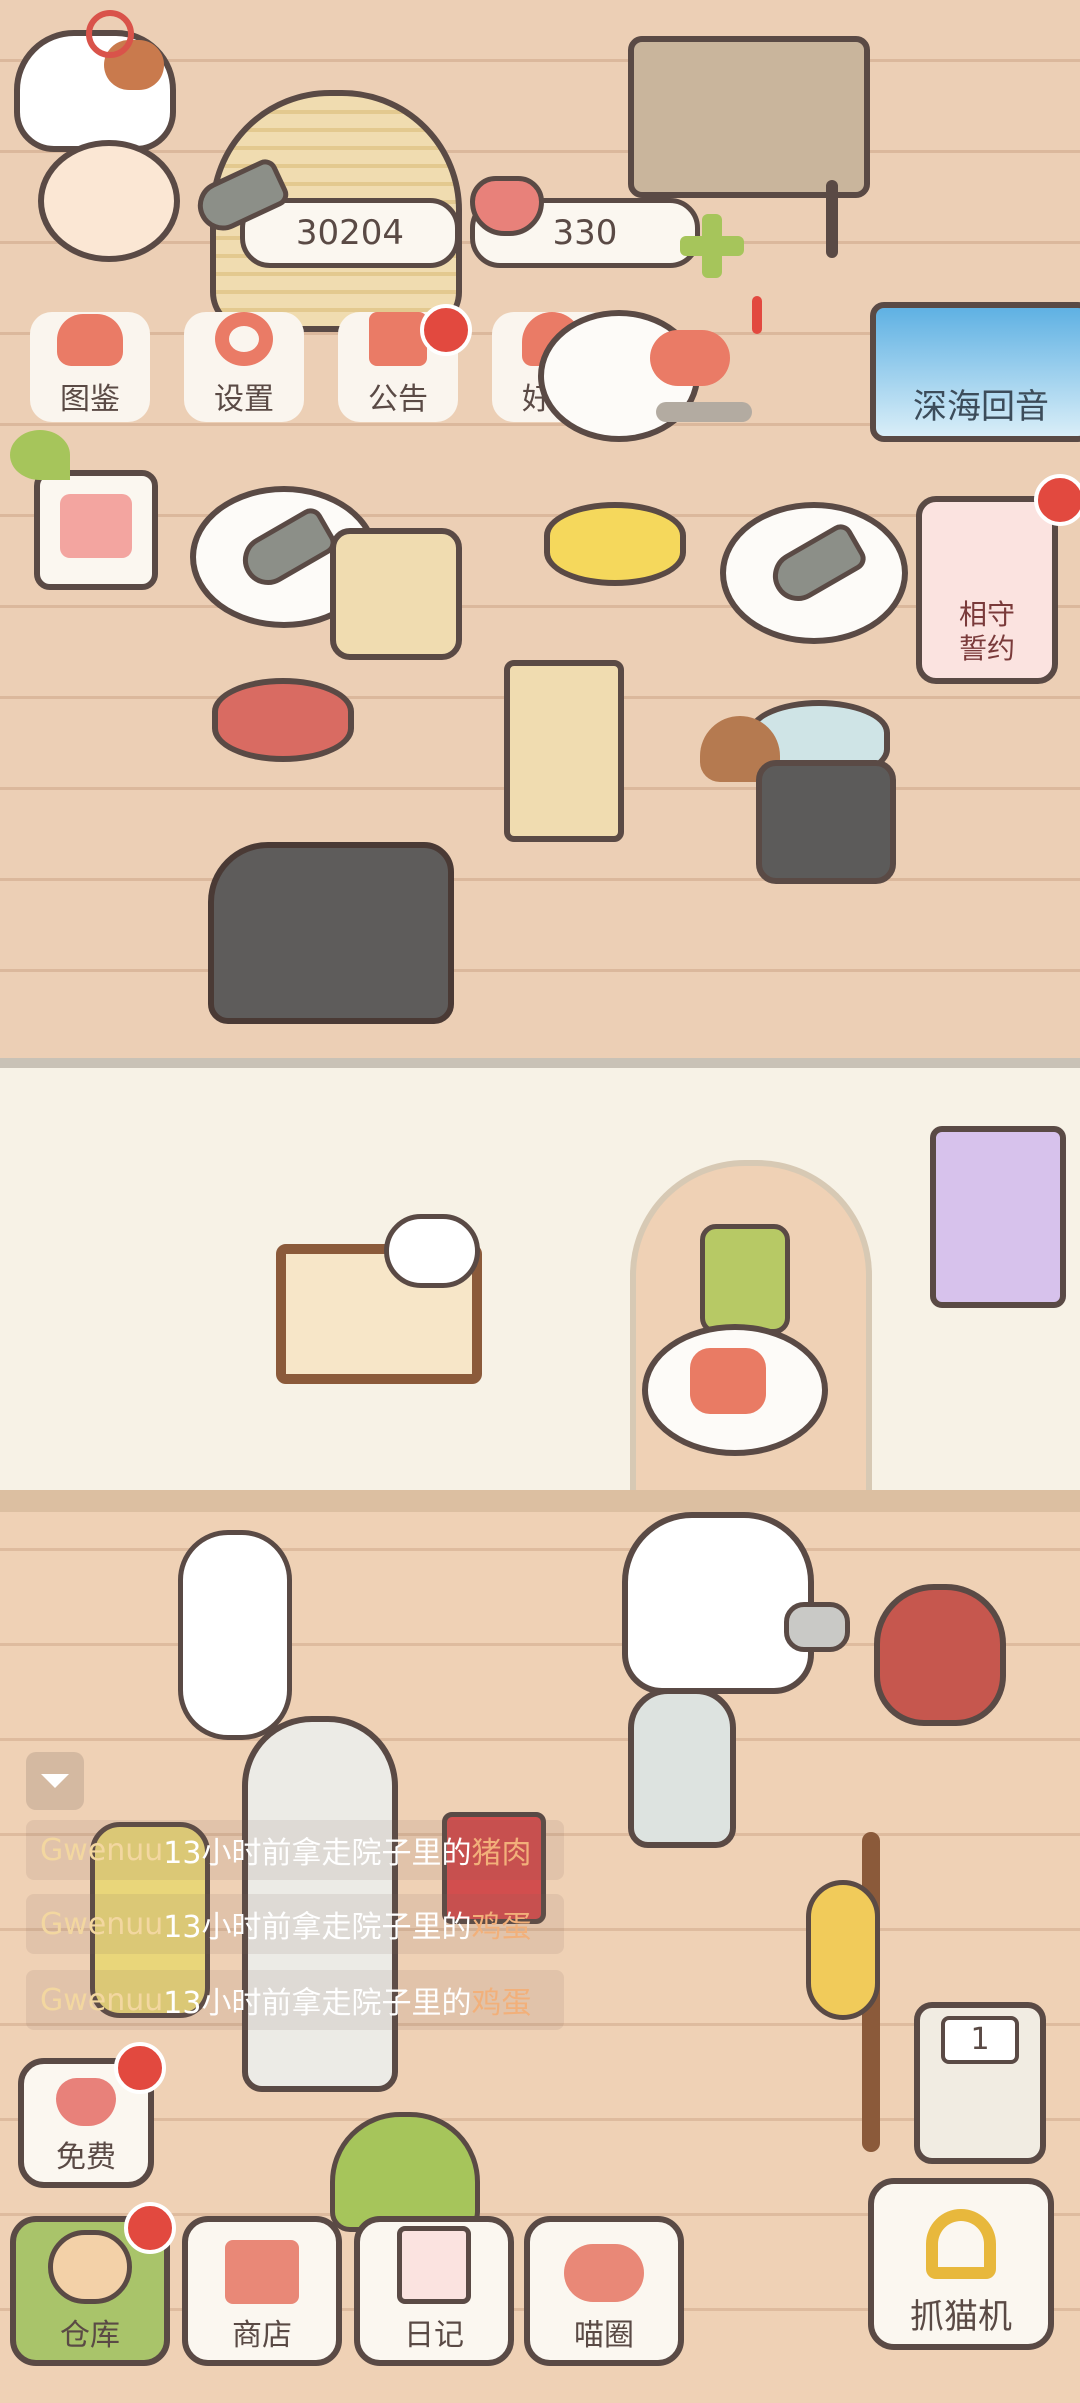  I want to click on calendar-icon, so click(96, 526).